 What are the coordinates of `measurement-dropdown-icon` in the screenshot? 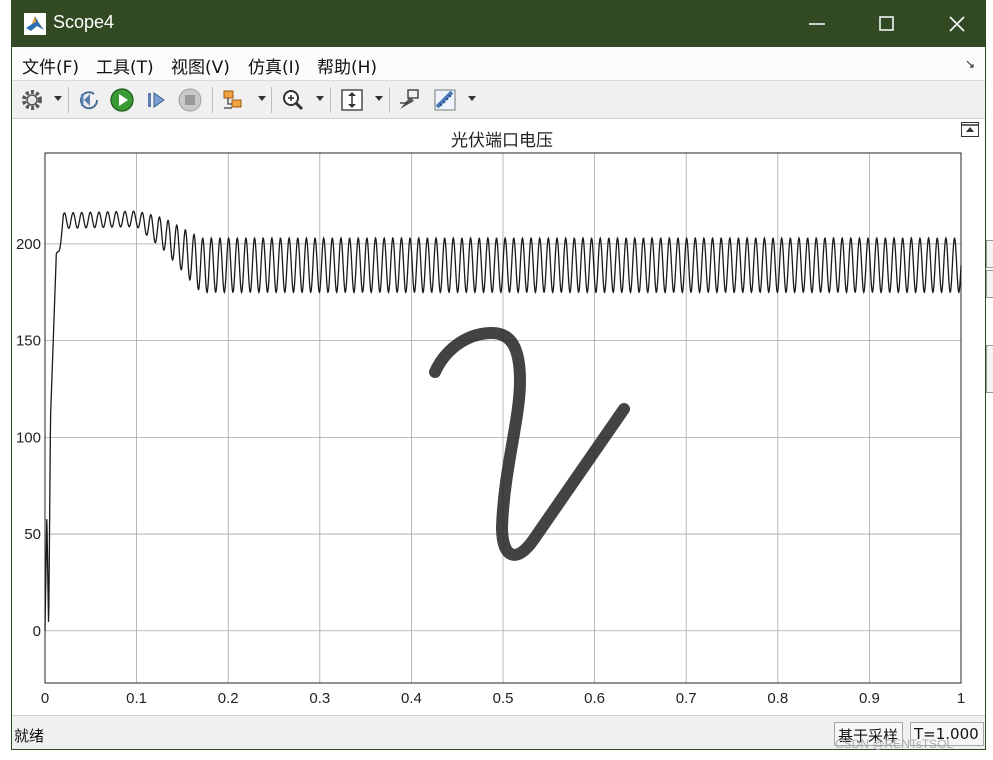 It's located at (472, 98).